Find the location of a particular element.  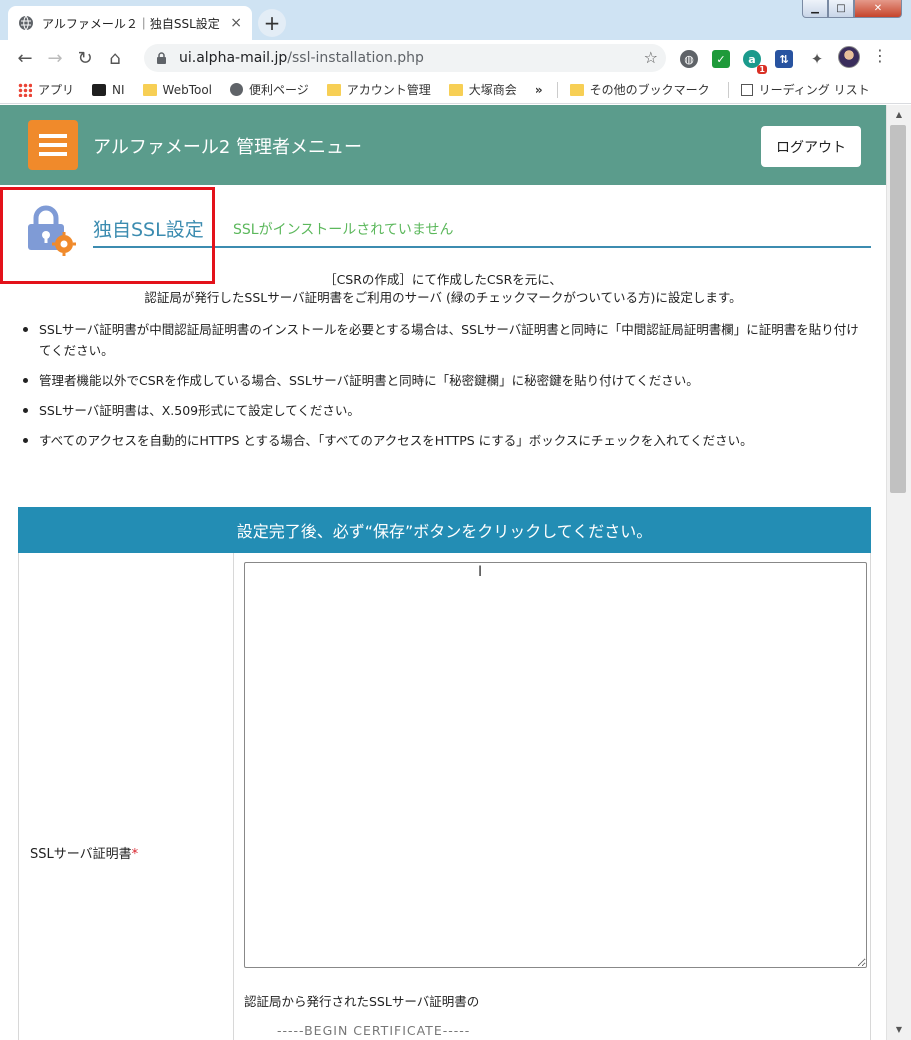

tab-close-icon: × is located at coordinates (236, 23).